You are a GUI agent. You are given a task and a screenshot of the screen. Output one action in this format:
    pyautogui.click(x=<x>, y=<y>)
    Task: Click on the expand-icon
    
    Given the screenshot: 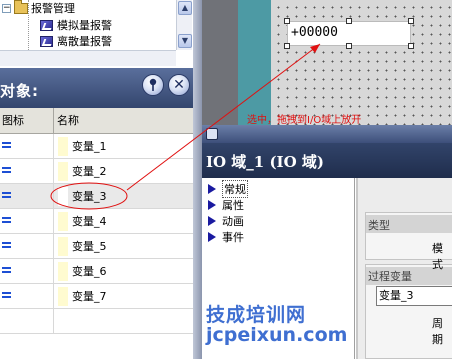 What is the action you would take?
    pyautogui.click(x=212, y=134)
    